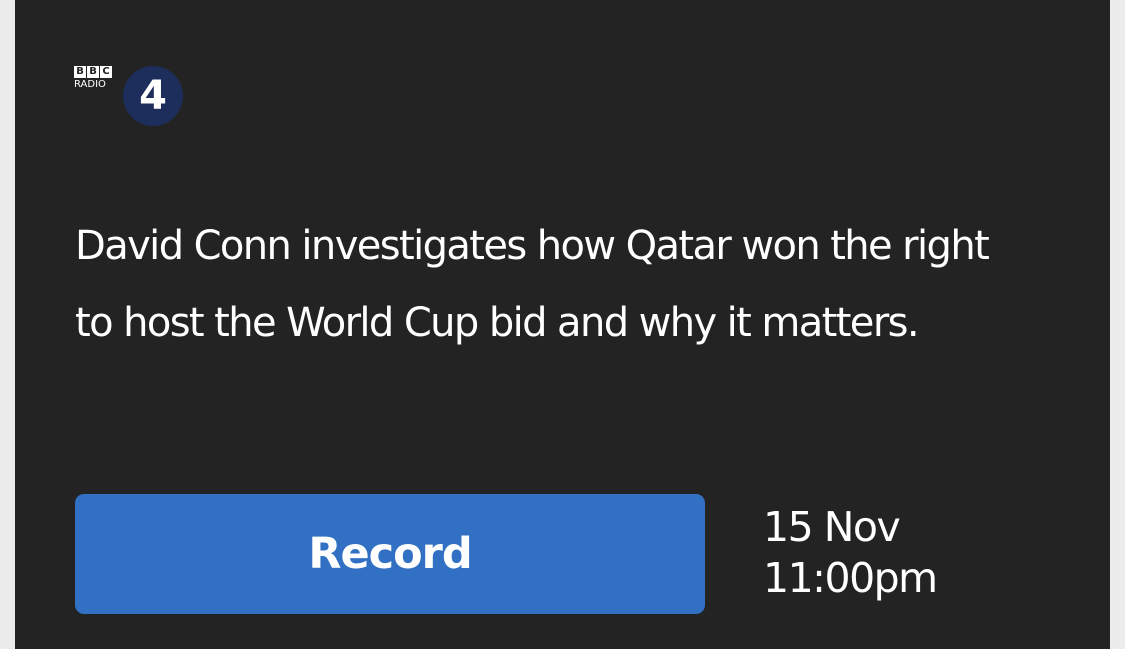 The width and height of the screenshot is (1125, 649). I want to click on radio-4-circle-icon: 4, so click(153, 96).